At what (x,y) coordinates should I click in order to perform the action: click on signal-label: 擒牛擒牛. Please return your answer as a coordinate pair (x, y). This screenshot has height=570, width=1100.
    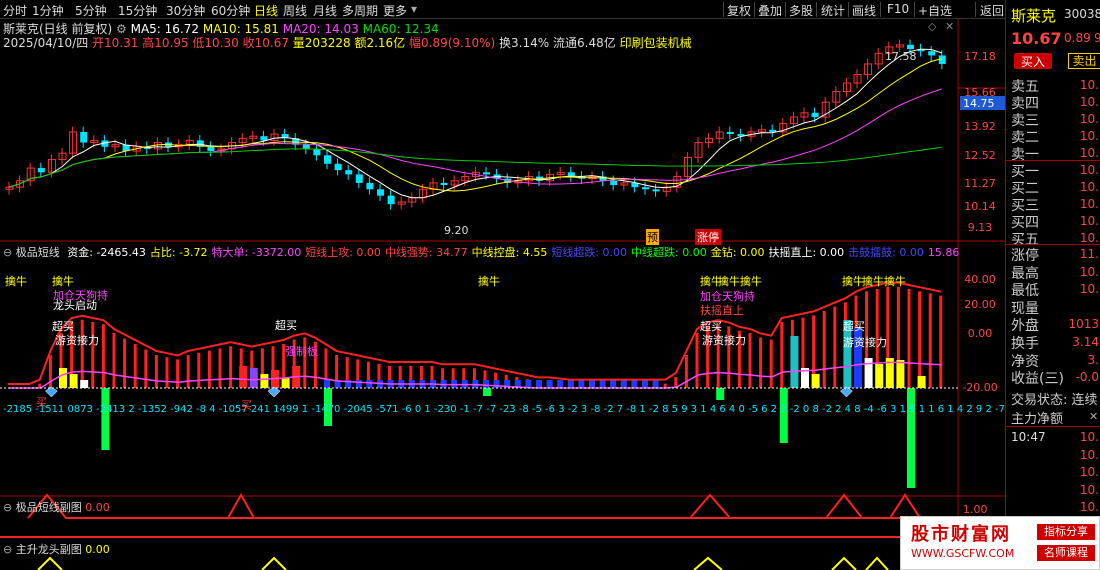
    Looking at the image, I should click on (884, 281).